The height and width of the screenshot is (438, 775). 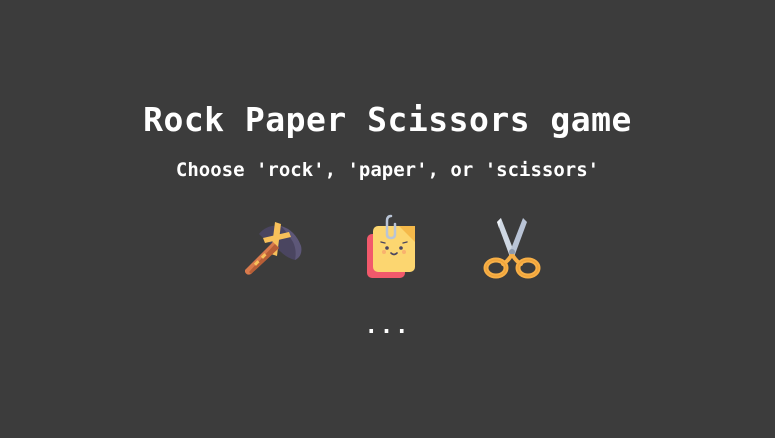 I want to click on scissors-icon, so click(x=512, y=248).